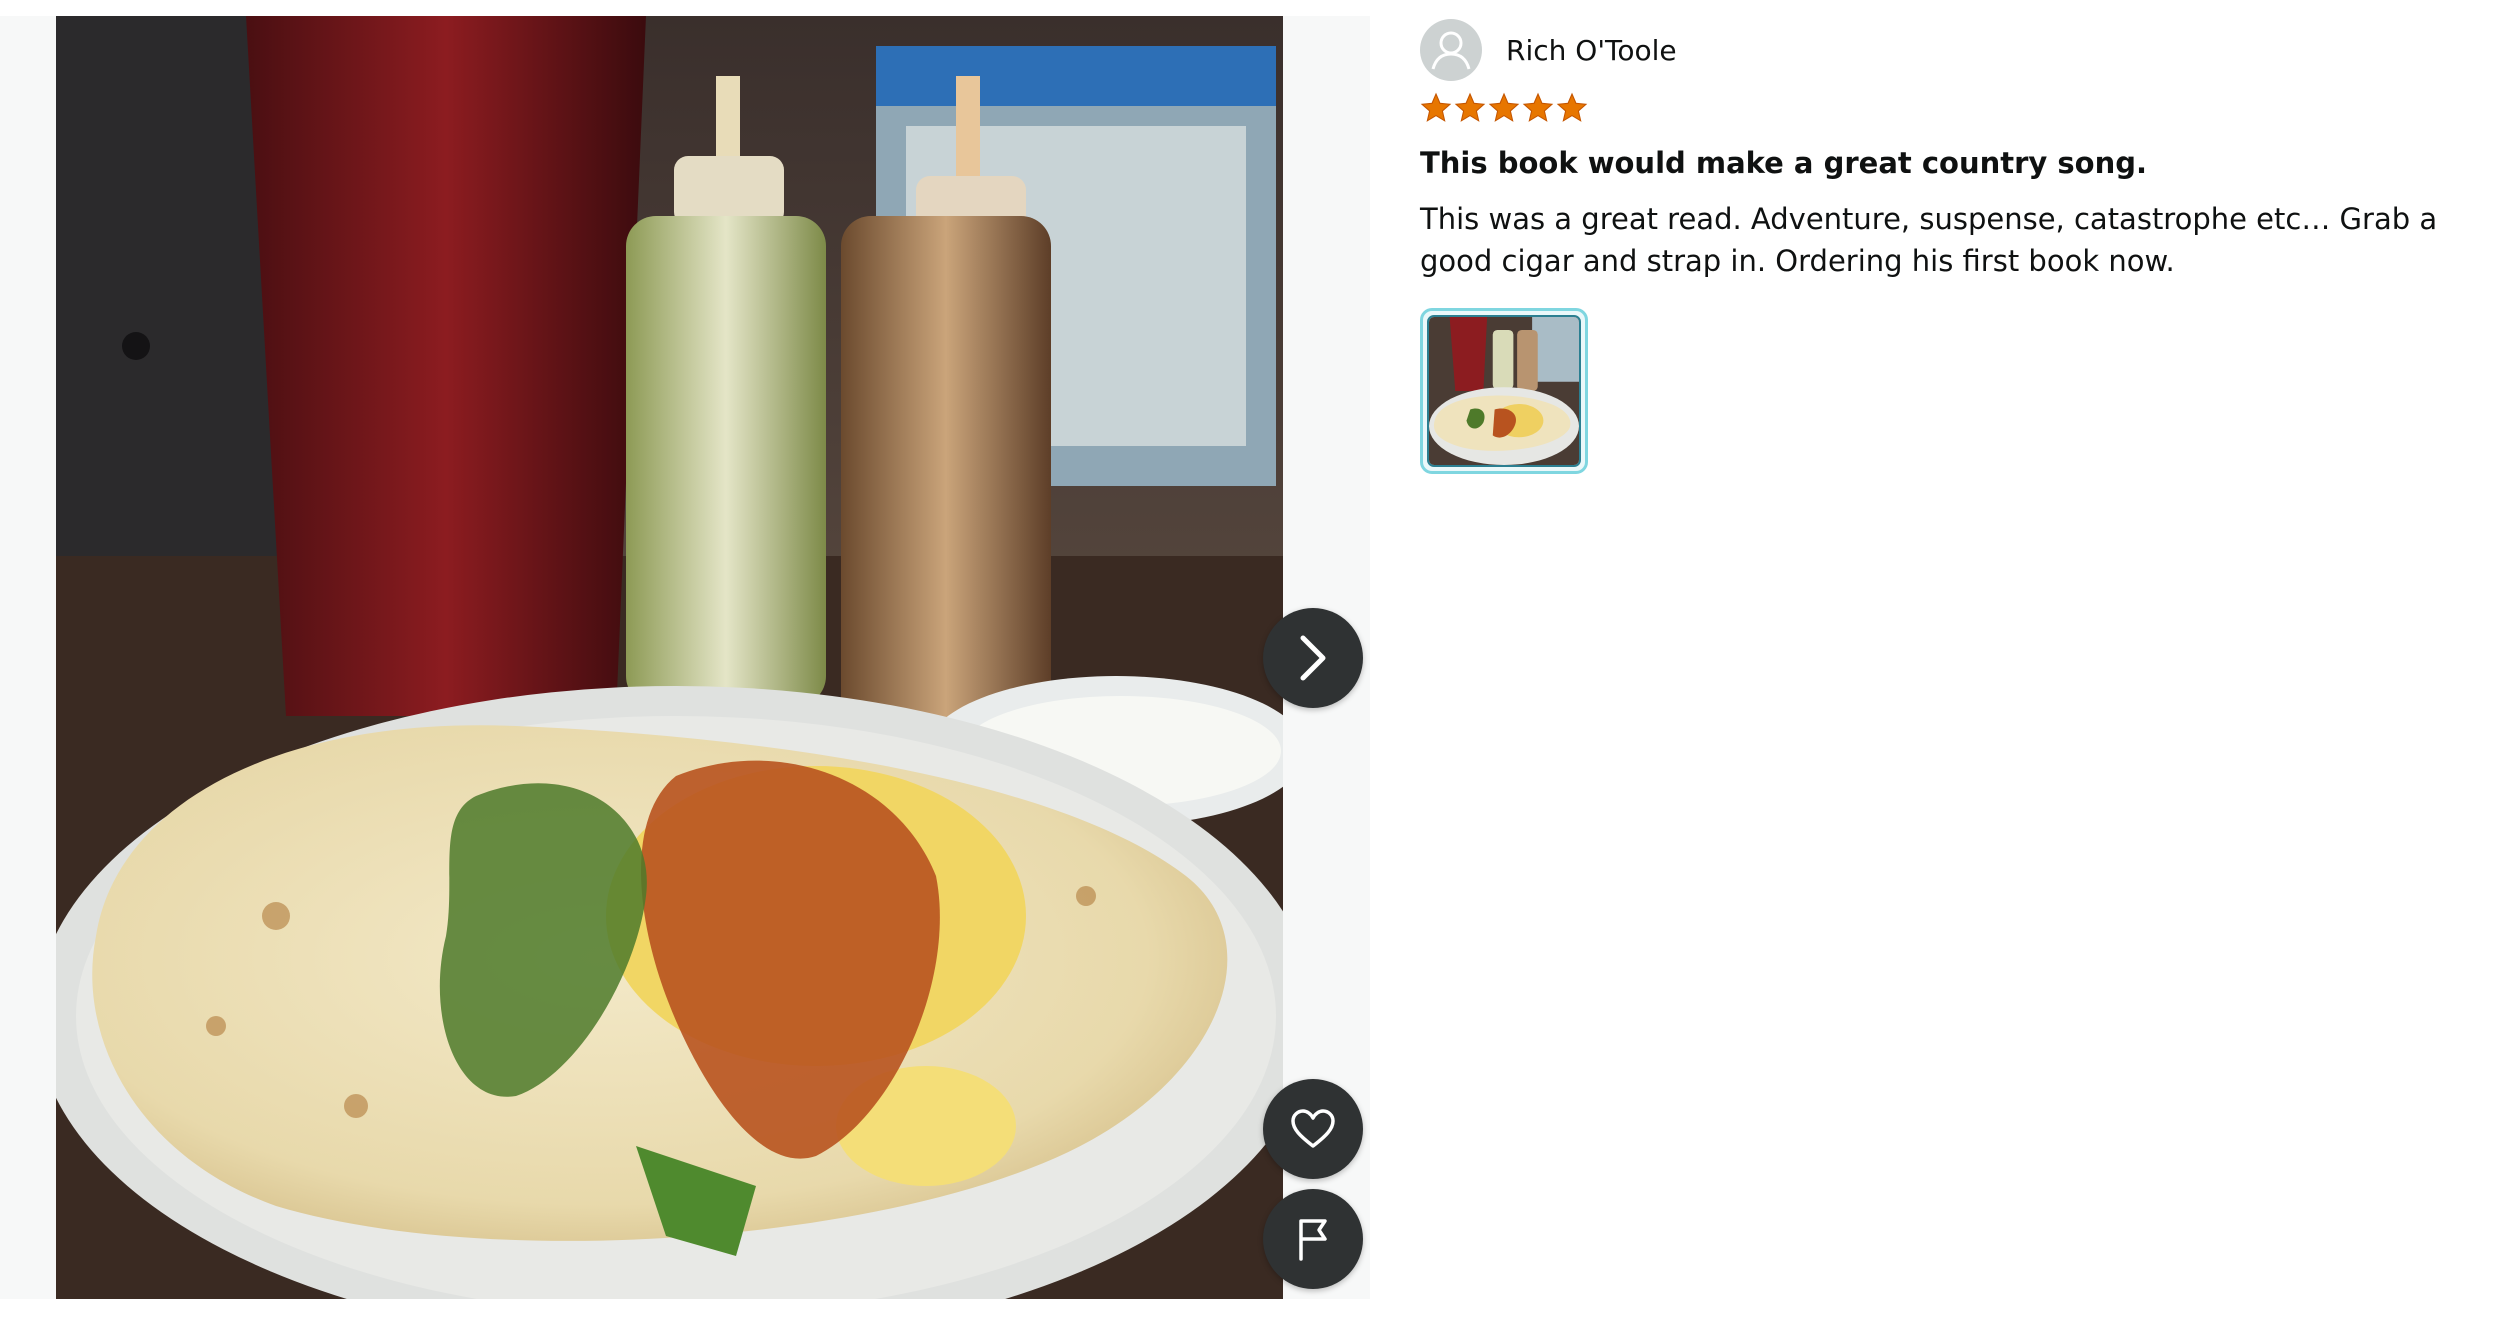  What do you see at coordinates (1591, 50) in the screenshot?
I see `reviewer-name: Rich O'Toole` at bounding box center [1591, 50].